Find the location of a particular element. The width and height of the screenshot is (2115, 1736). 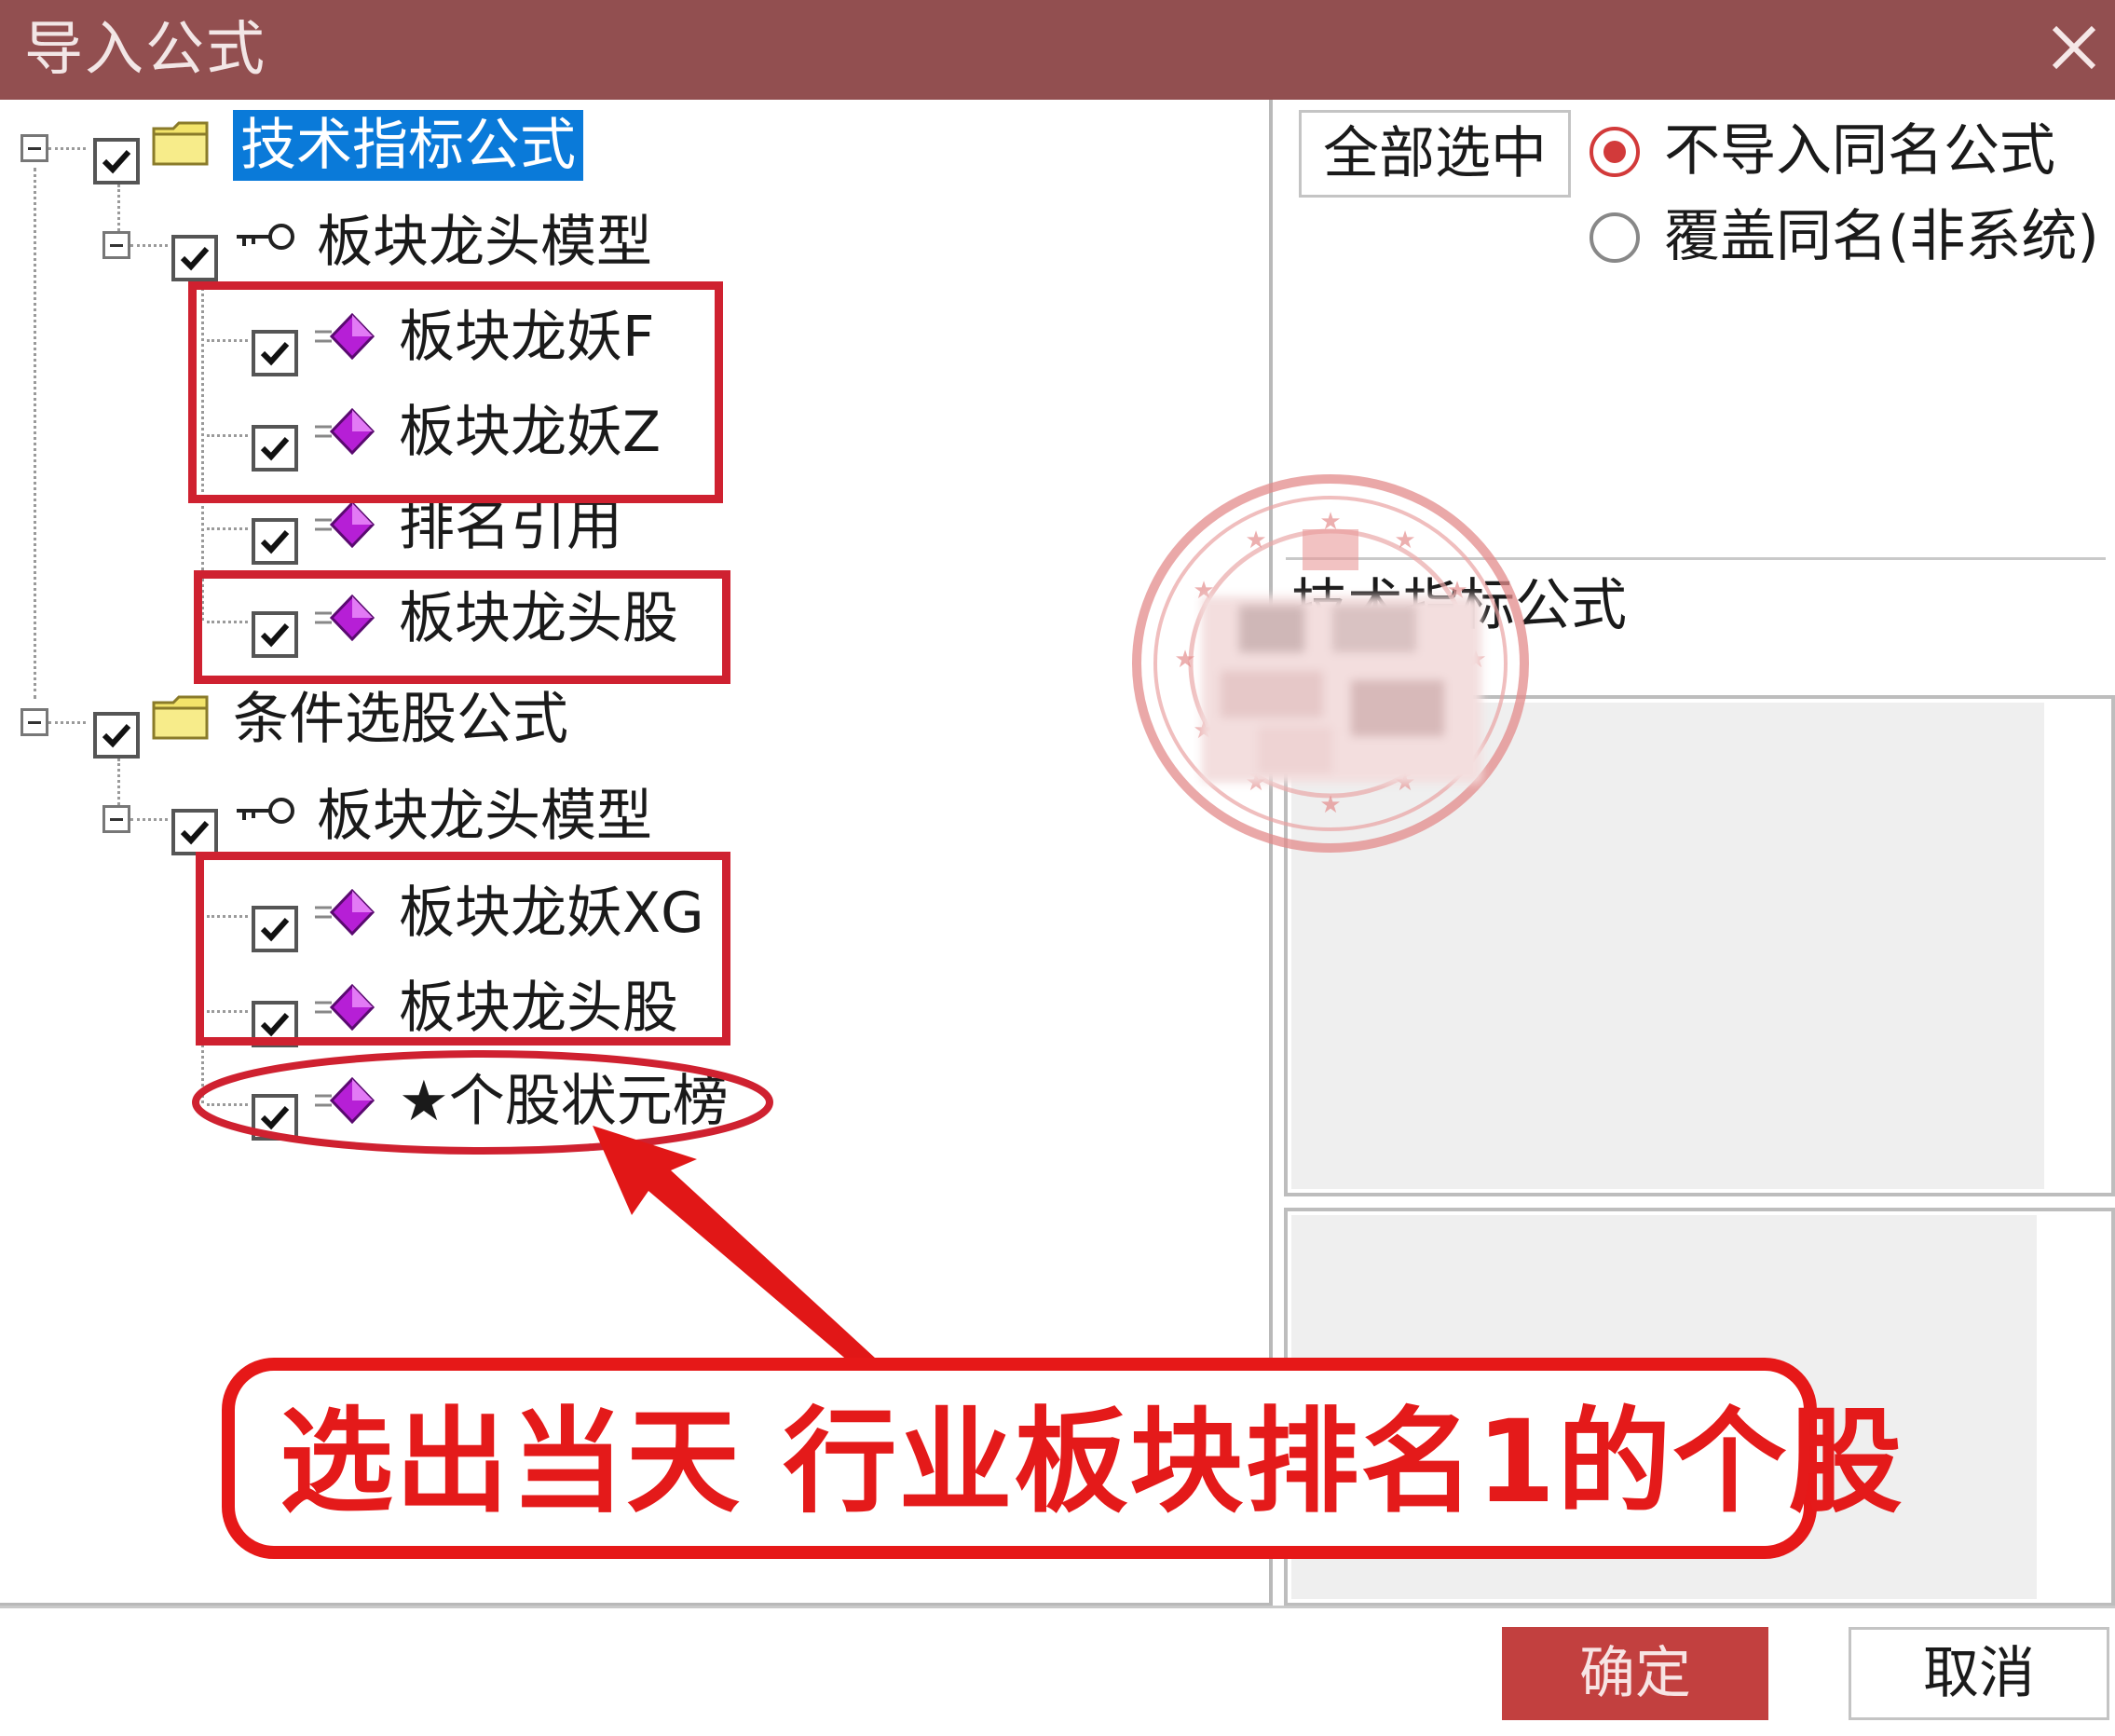

radio-overwrite-same-name is located at coordinates (1615, 237).